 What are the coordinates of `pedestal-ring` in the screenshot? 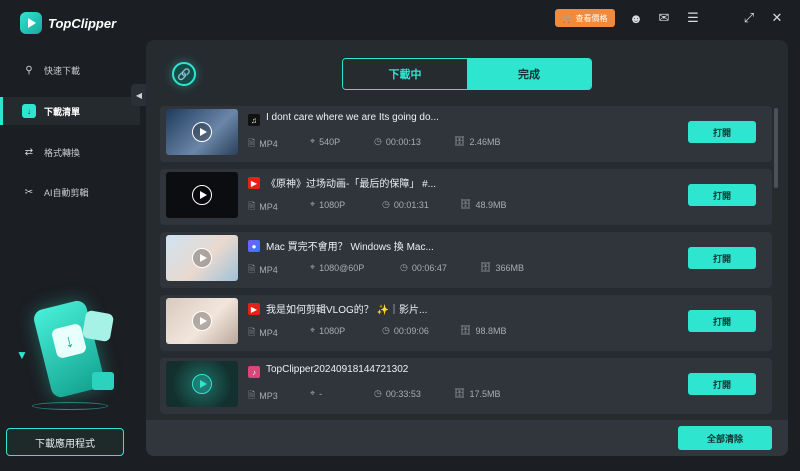 It's located at (70, 406).